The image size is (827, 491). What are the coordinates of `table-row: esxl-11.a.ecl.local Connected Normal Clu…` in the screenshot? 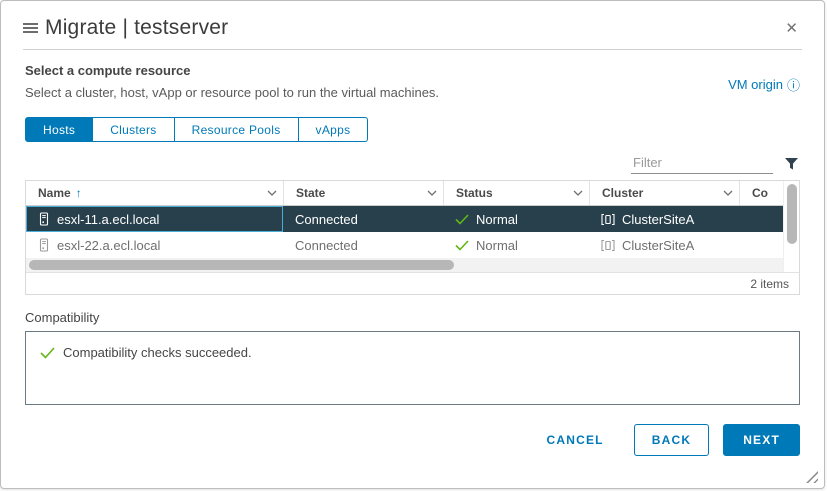 It's located at (405, 219).